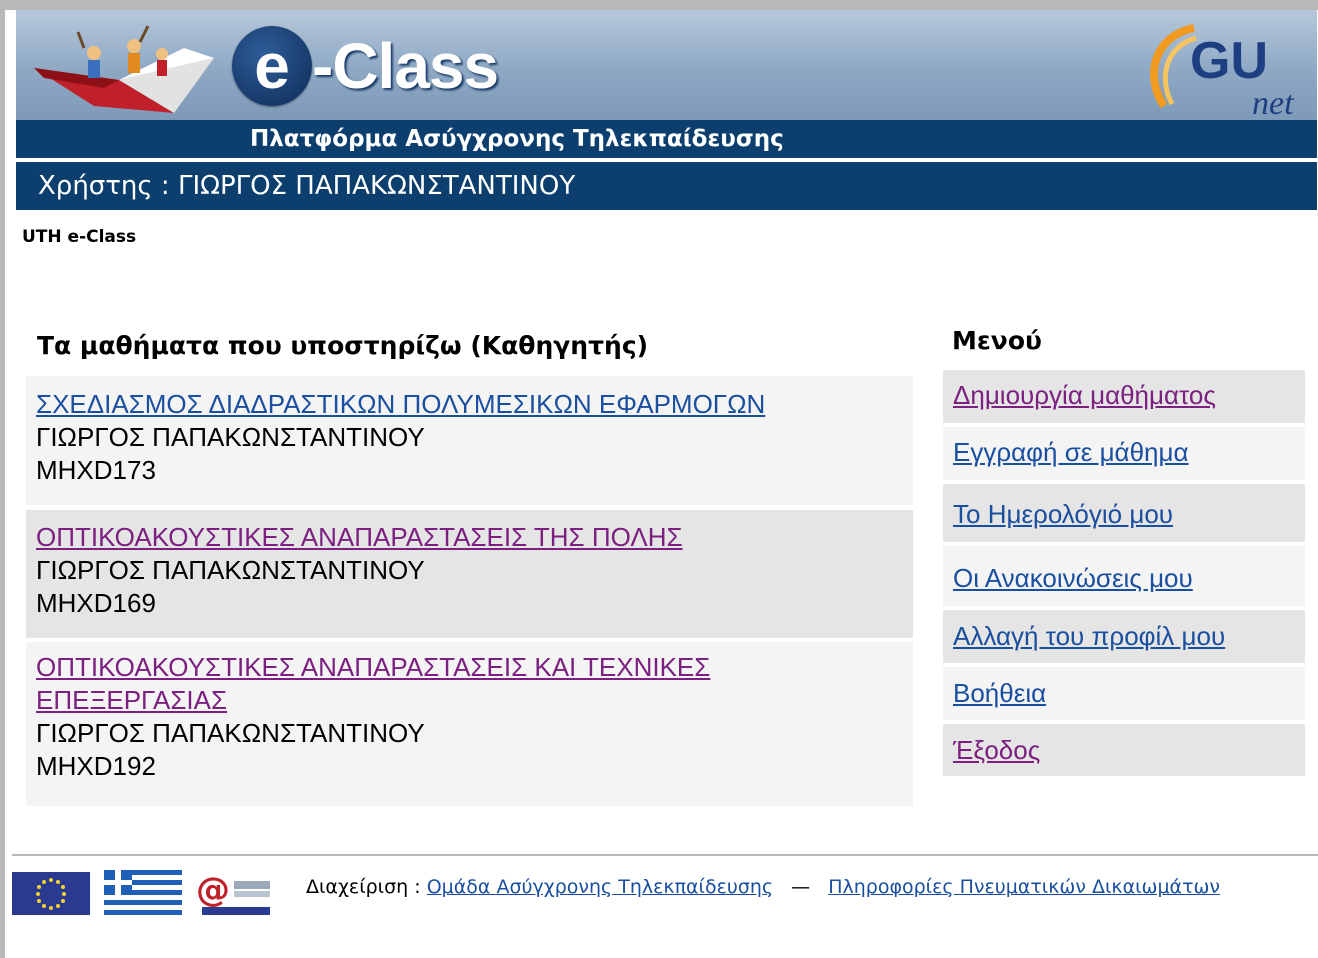  I want to click on menu-item-logout: Έξοδος, so click(1124, 750).